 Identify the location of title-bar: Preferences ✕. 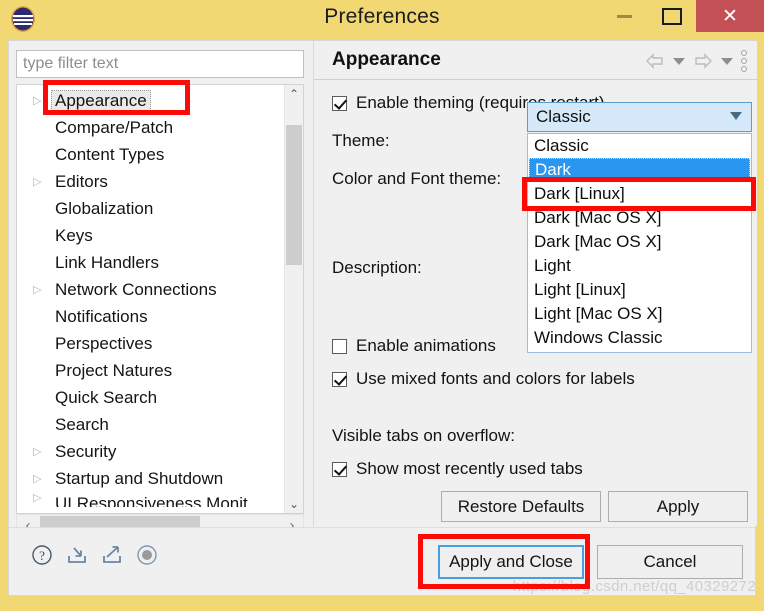
(382, 20).